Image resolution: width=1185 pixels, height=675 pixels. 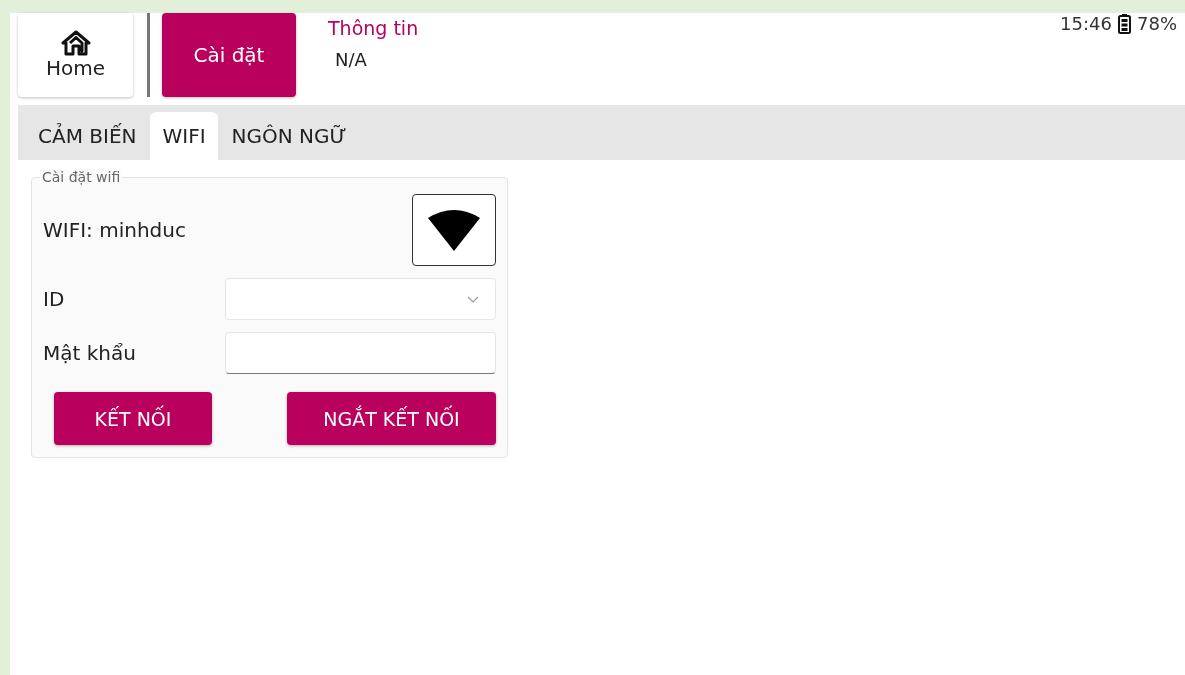 I want to click on info-value: N/A, so click(x=351, y=59).